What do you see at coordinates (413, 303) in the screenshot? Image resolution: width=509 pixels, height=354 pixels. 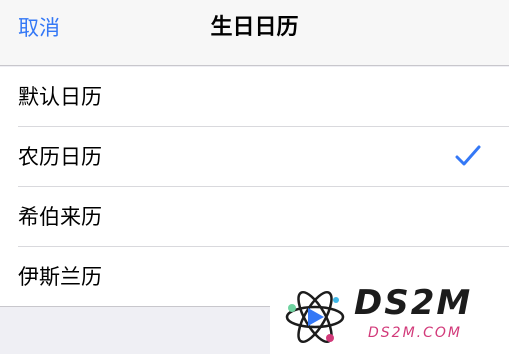 I see `watermark-brand: DS2M` at bounding box center [413, 303].